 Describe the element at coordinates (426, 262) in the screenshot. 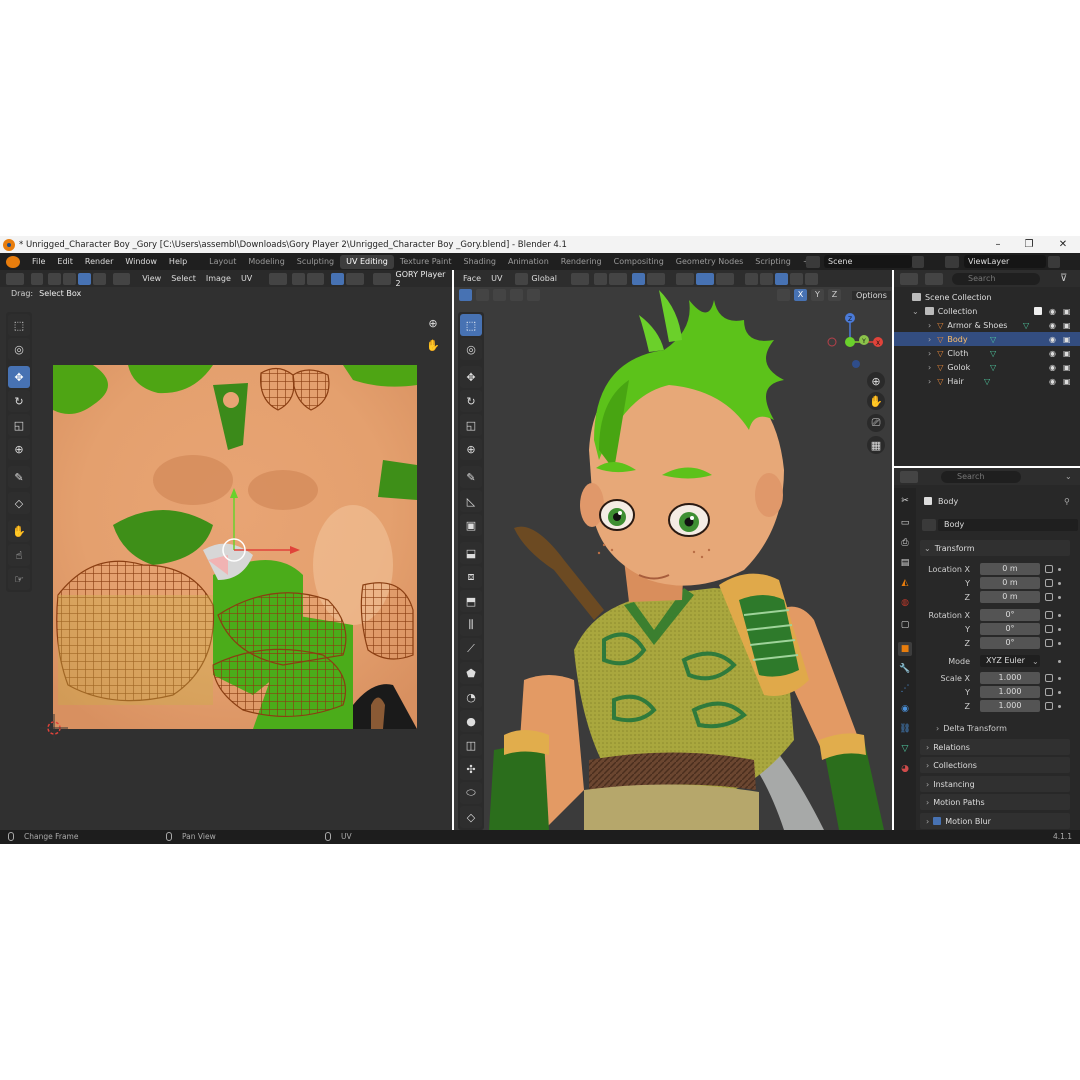

I see `tab-texture-paint: Texture Paint` at that location.